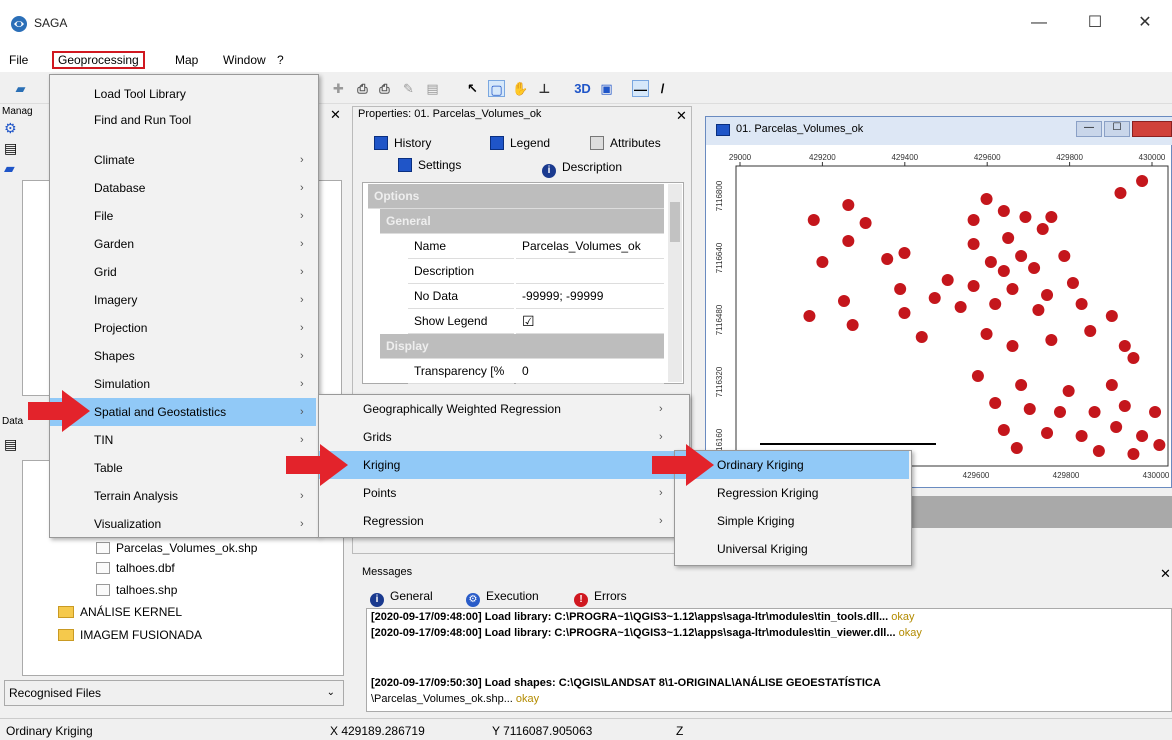 This screenshot has height=740, width=1172. What do you see at coordinates (1039, 23) in the screenshot?
I see `minimize-button: —` at bounding box center [1039, 23].